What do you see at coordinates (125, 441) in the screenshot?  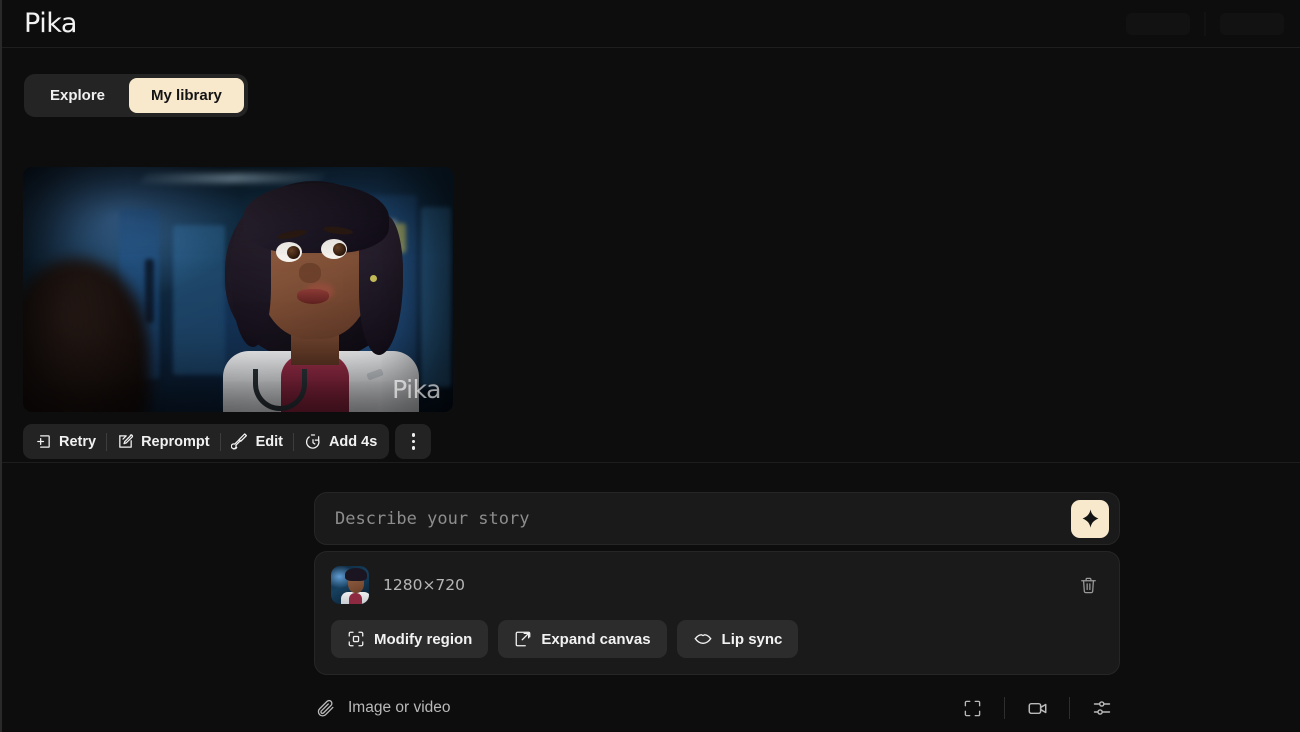 I see `pencil-square-icon` at bounding box center [125, 441].